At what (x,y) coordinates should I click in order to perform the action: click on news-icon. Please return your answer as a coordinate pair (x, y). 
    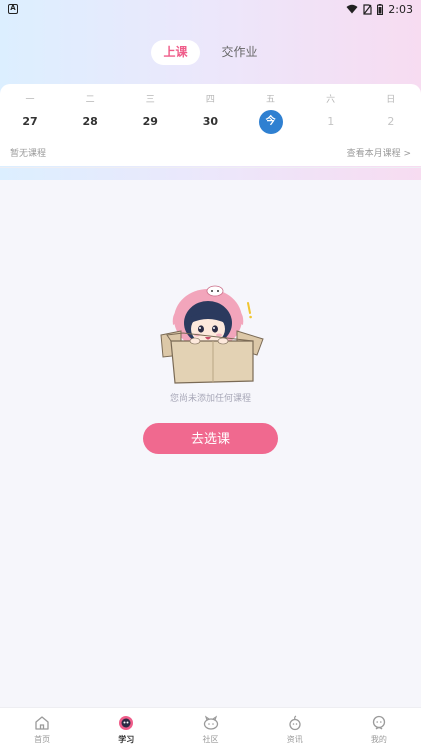
    Looking at the image, I should click on (295, 723).